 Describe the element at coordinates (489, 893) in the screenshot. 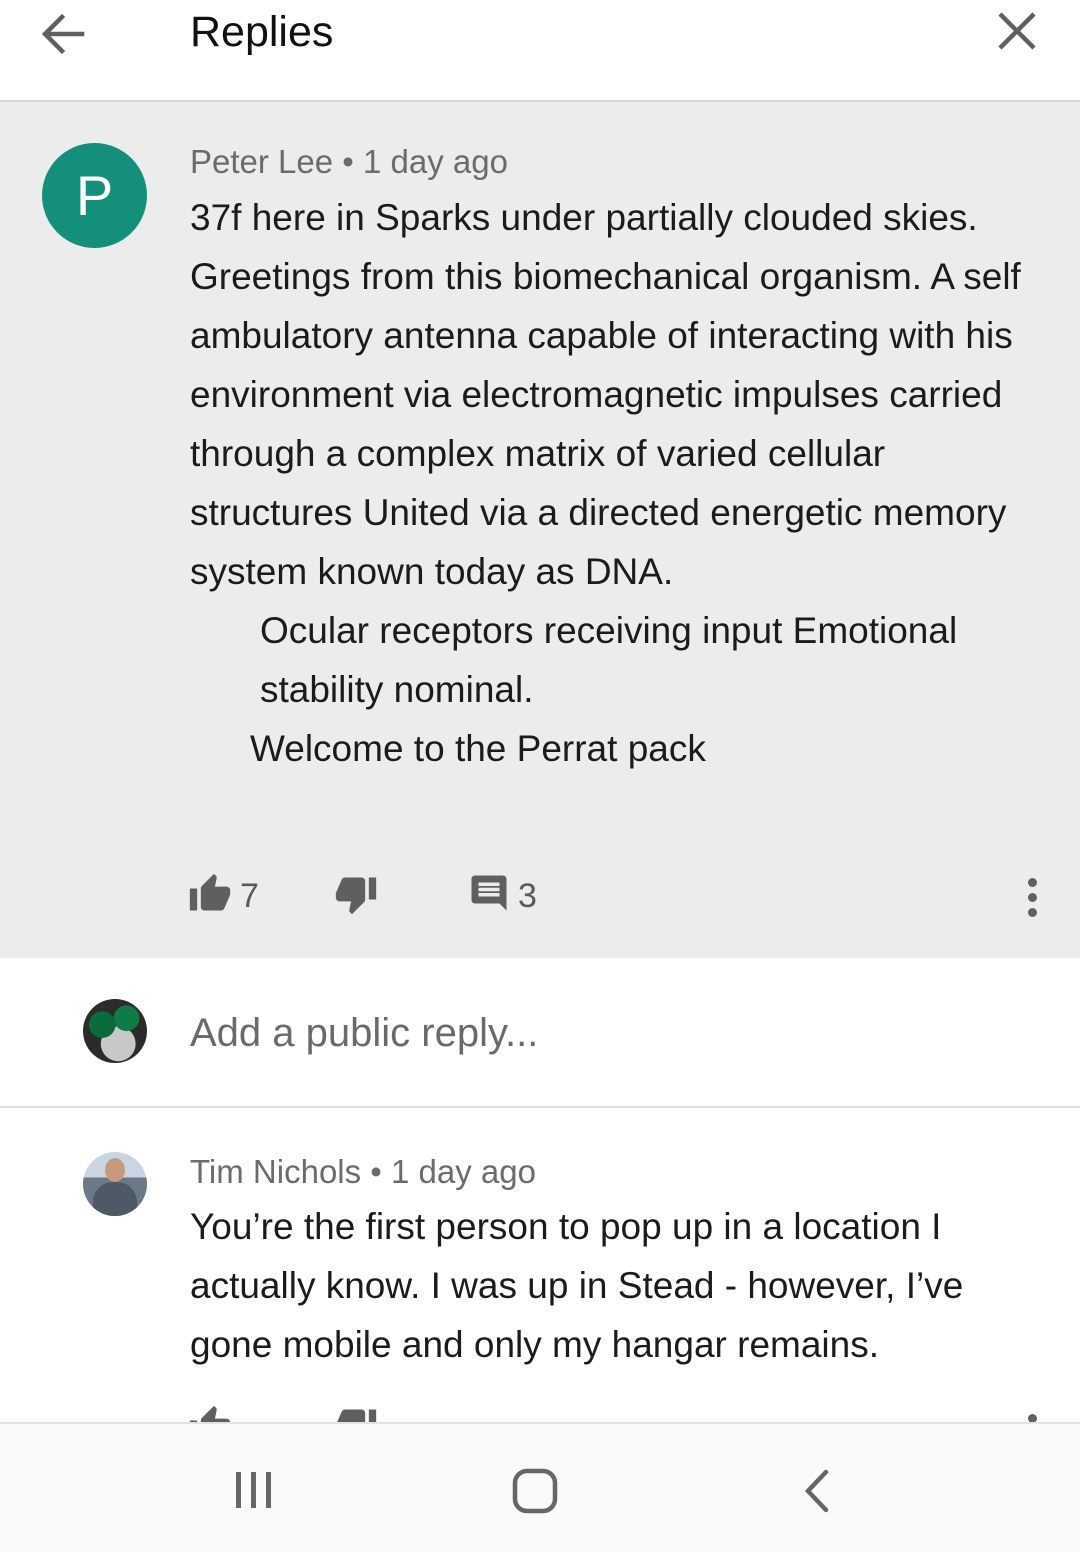

I see `comment-icon` at that location.